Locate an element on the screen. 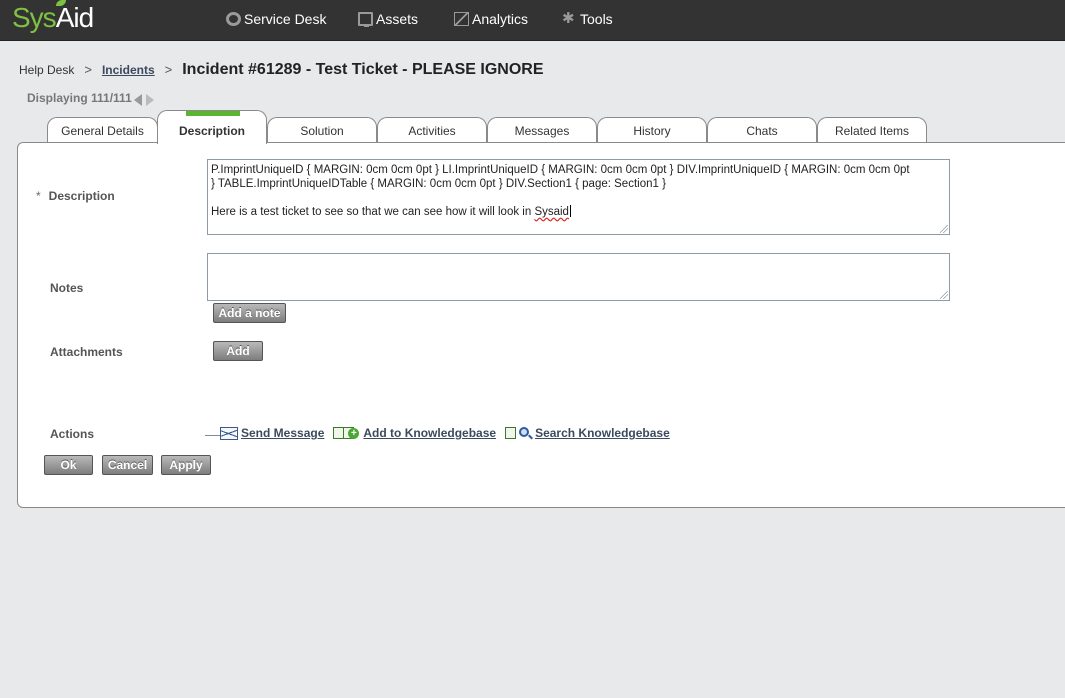 This screenshot has width=1065, height=698. notes-label: Notes is located at coordinates (67, 288).